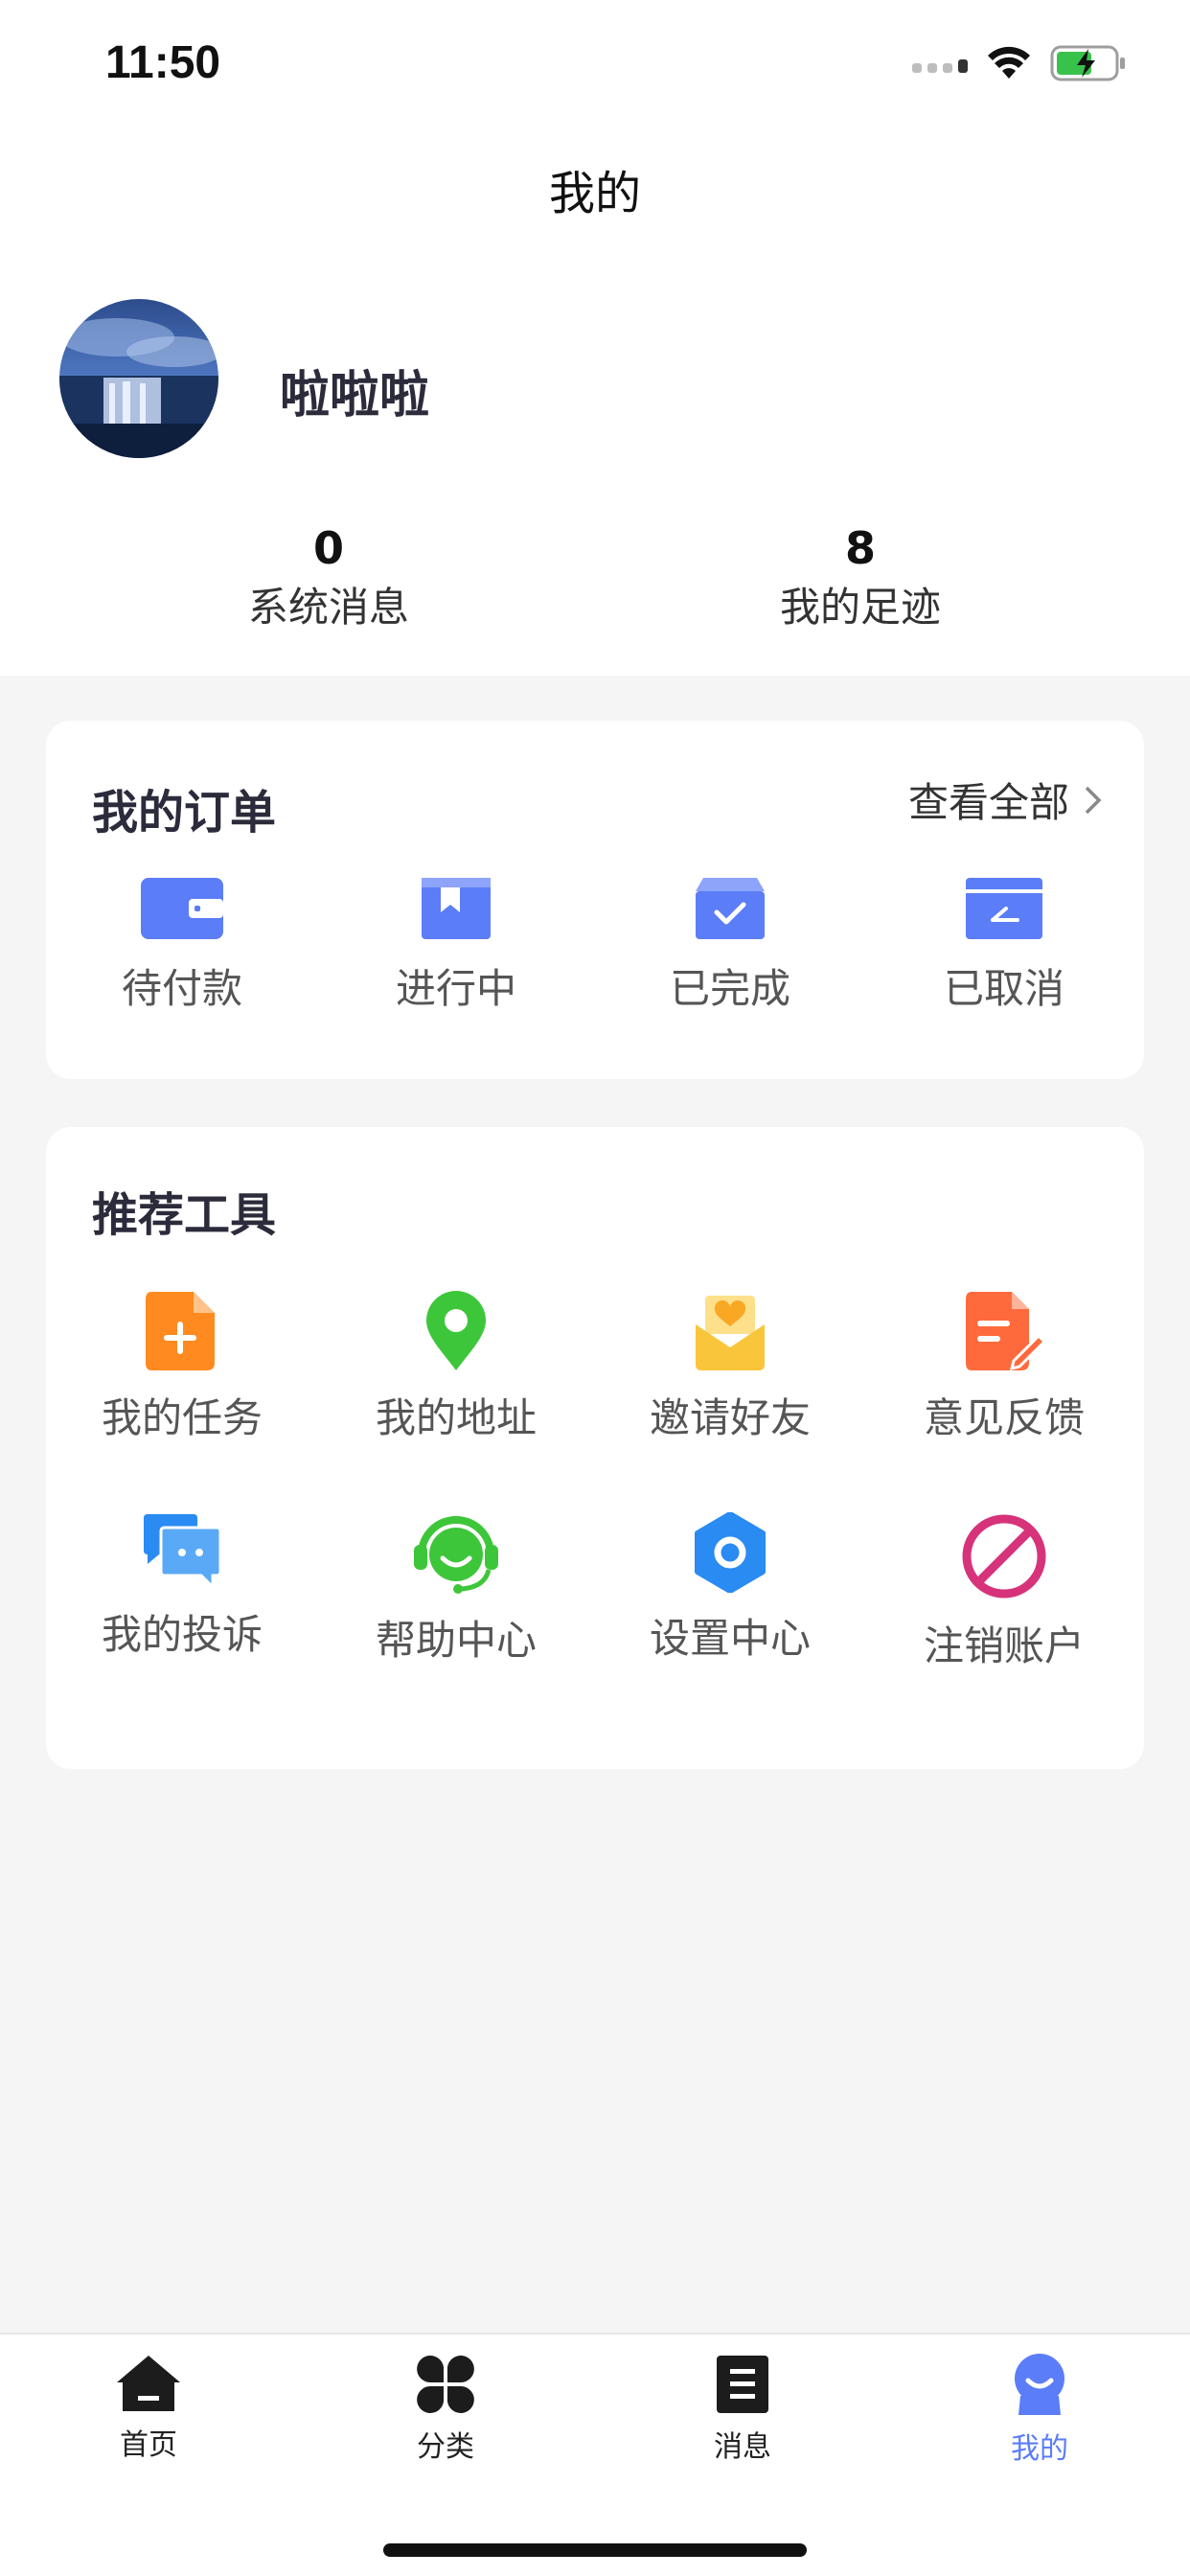 The height and width of the screenshot is (2576, 1190). I want to click on stat-label: 系统消息, so click(328, 607).